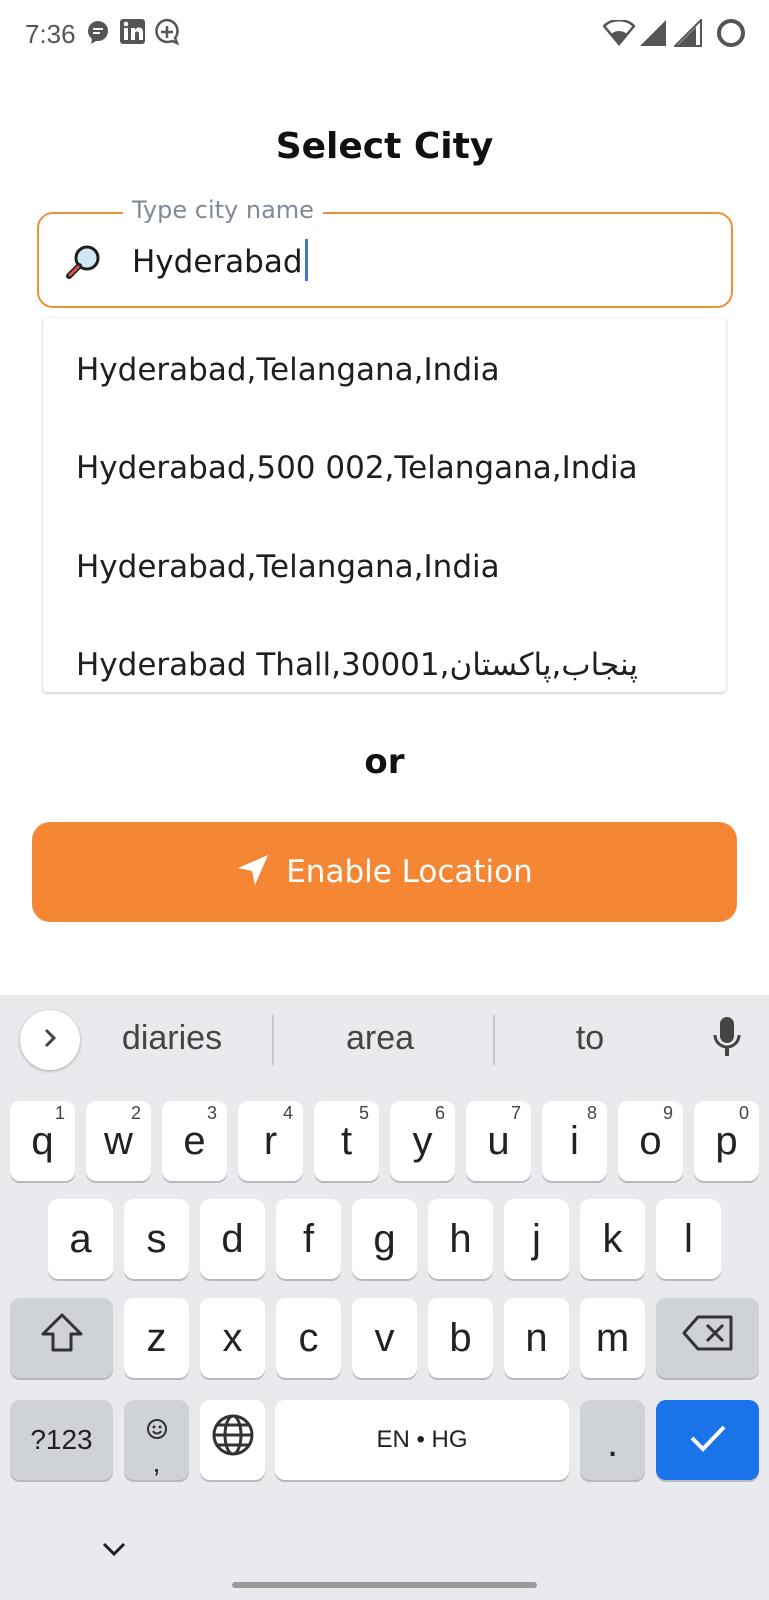  I want to click on search-input: Hyderabad, so click(220, 260).